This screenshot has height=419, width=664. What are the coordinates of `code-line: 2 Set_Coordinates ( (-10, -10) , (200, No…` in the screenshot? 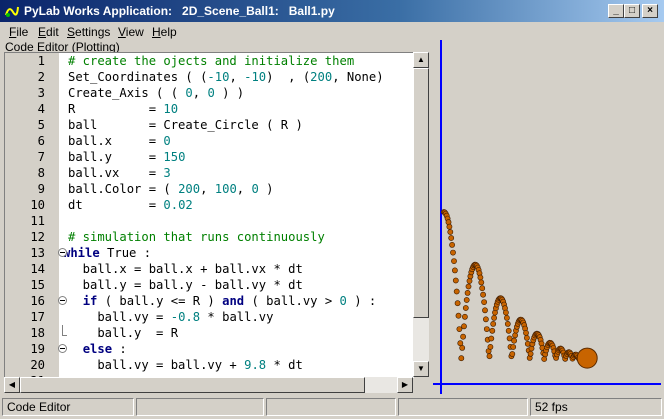 It's located at (209, 77).